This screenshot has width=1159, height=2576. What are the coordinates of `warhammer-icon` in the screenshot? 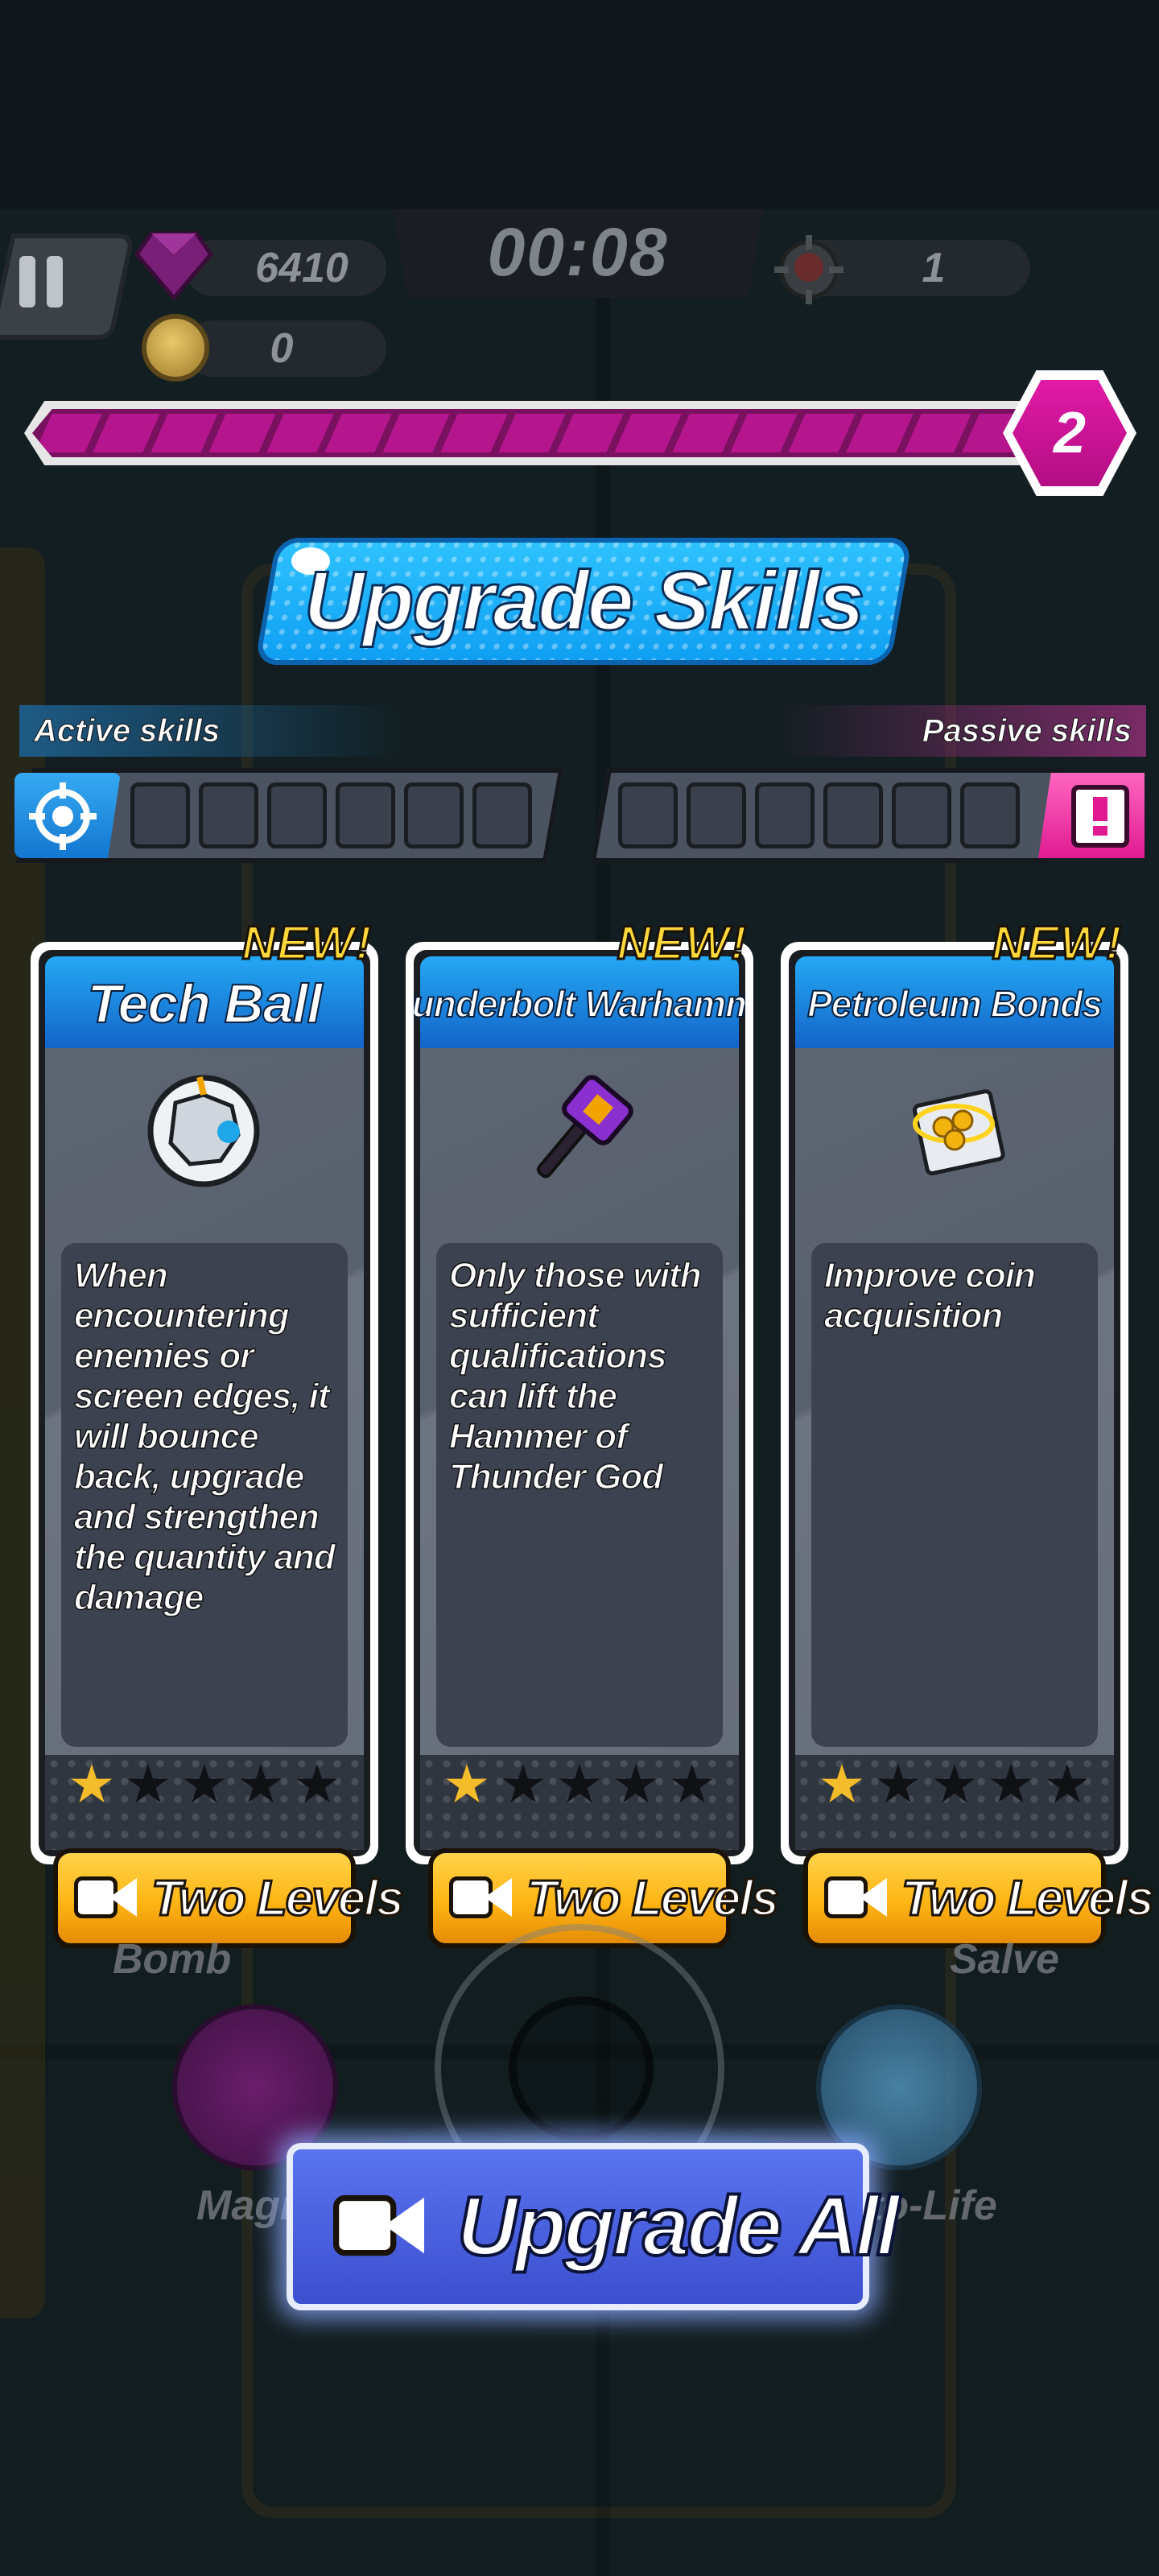 It's located at (578, 1131).